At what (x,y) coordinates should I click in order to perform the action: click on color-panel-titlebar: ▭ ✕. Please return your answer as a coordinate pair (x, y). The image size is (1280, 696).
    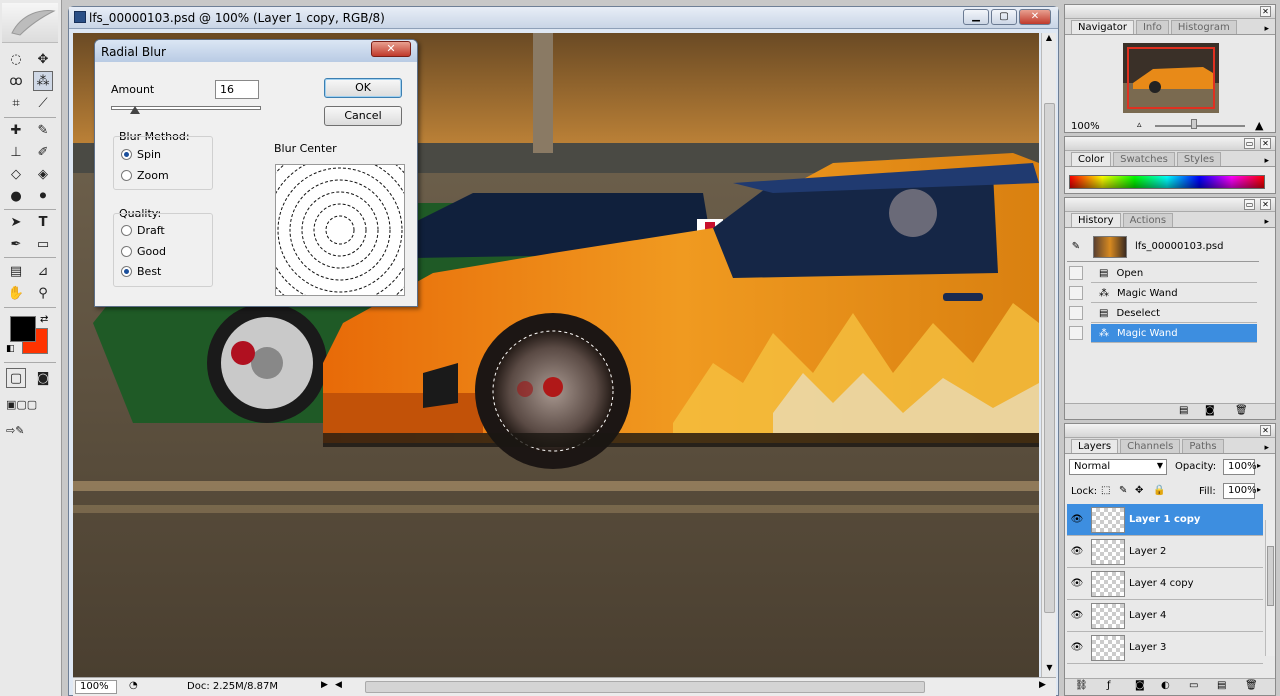
    Looking at the image, I should click on (1170, 144).